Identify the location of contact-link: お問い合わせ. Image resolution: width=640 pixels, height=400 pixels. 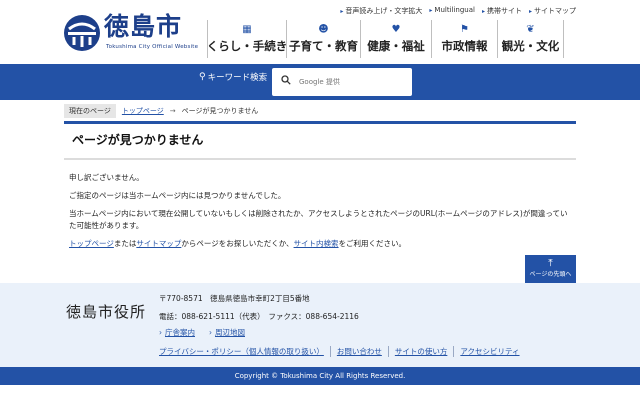
(358, 351).